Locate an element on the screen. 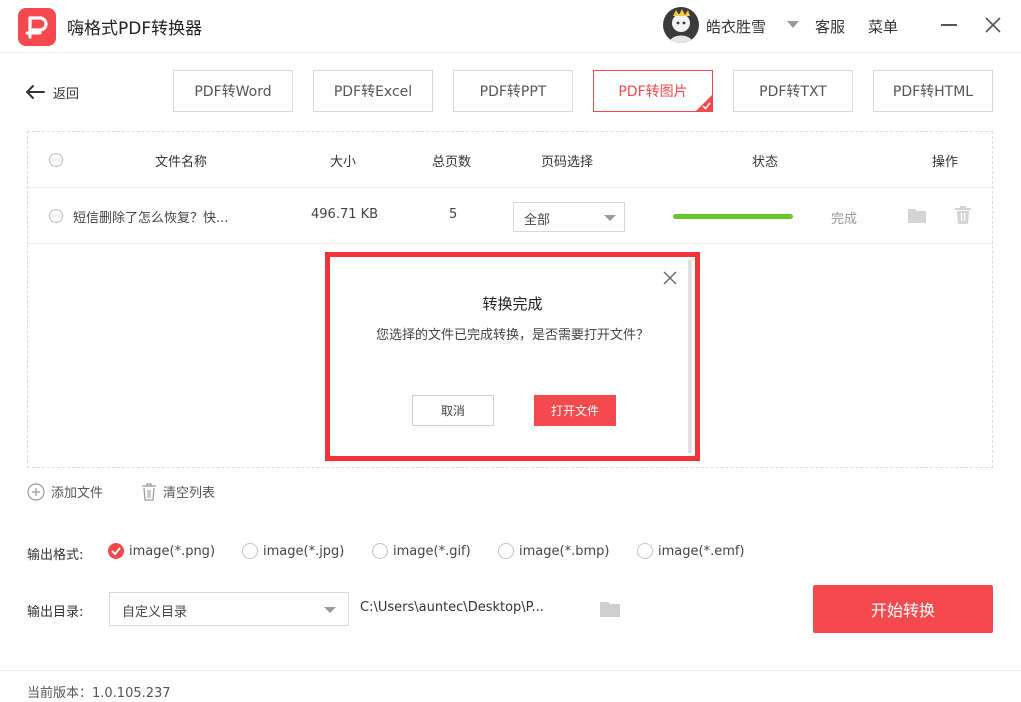 The width and height of the screenshot is (1021, 702). back-label: 返回 is located at coordinates (66, 94).